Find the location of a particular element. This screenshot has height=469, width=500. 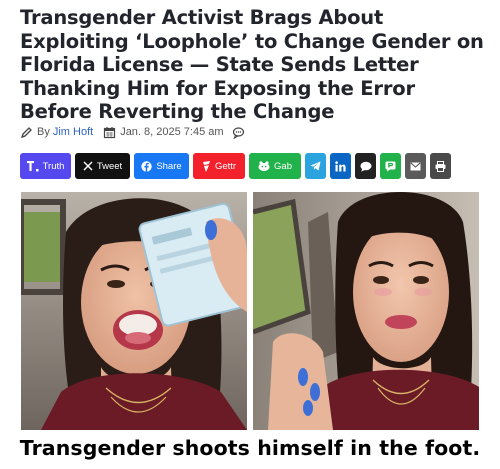

gab-button: Gab is located at coordinates (275, 166).